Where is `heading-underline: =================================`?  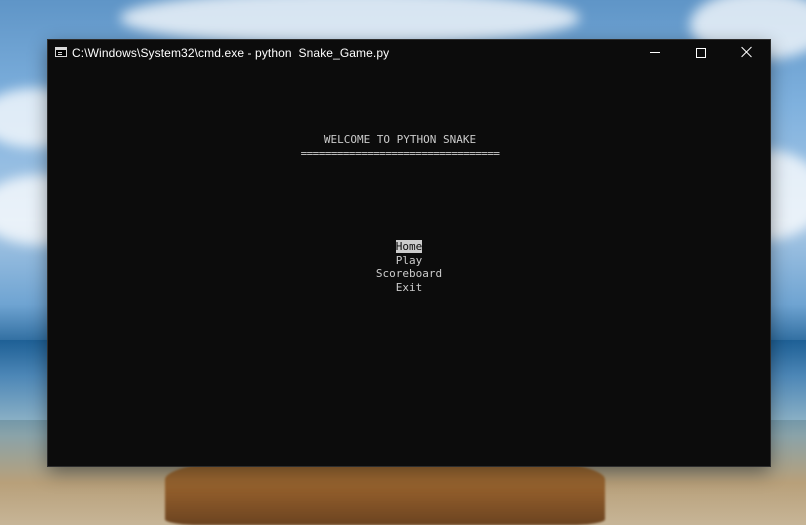
heading-underline: ================================= is located at coordinates (400, 153).